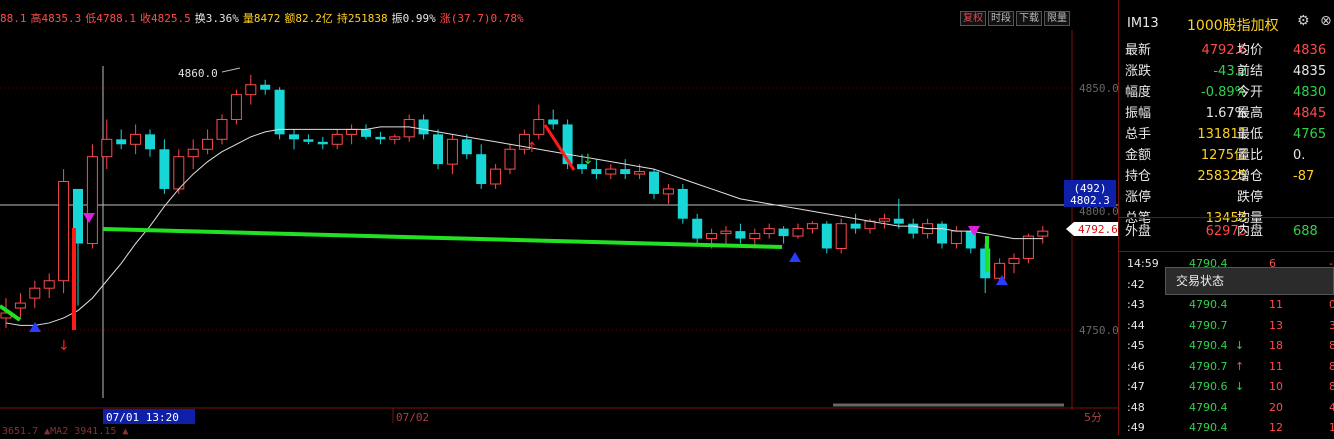 This screenshot has height=439, width=1334. What do you see at coordinates (362, 18) in the screenshot?
I see `info-hold: 持251838` at bounding box center [362, 18].